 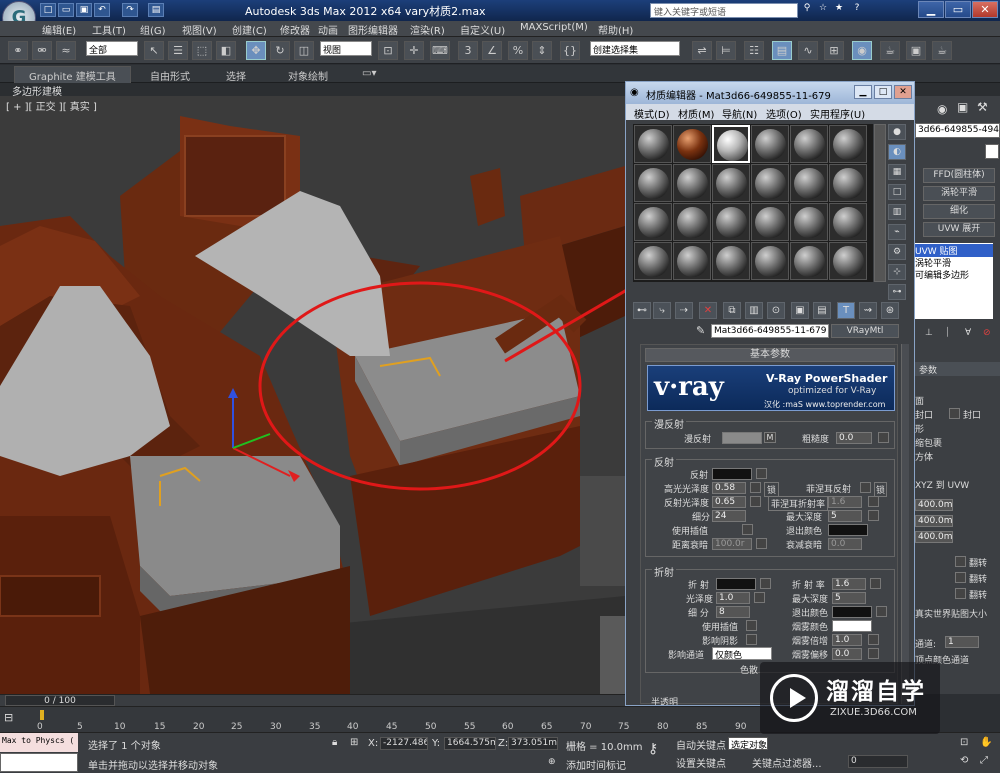 I want to click on mat-maximize-button: □, so click(x=883, y=92).